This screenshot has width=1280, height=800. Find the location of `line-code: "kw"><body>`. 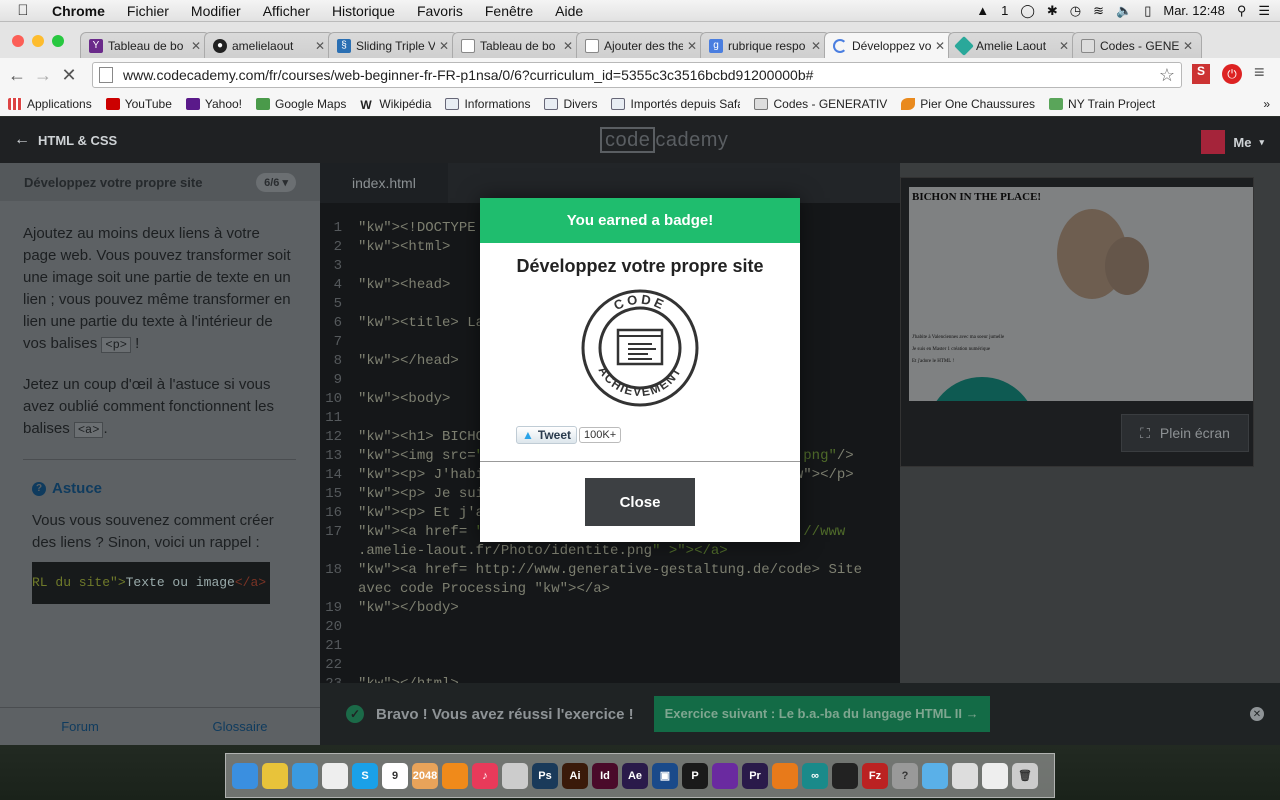

line-code: "kw"><body> is located at coordinates (404, 399).